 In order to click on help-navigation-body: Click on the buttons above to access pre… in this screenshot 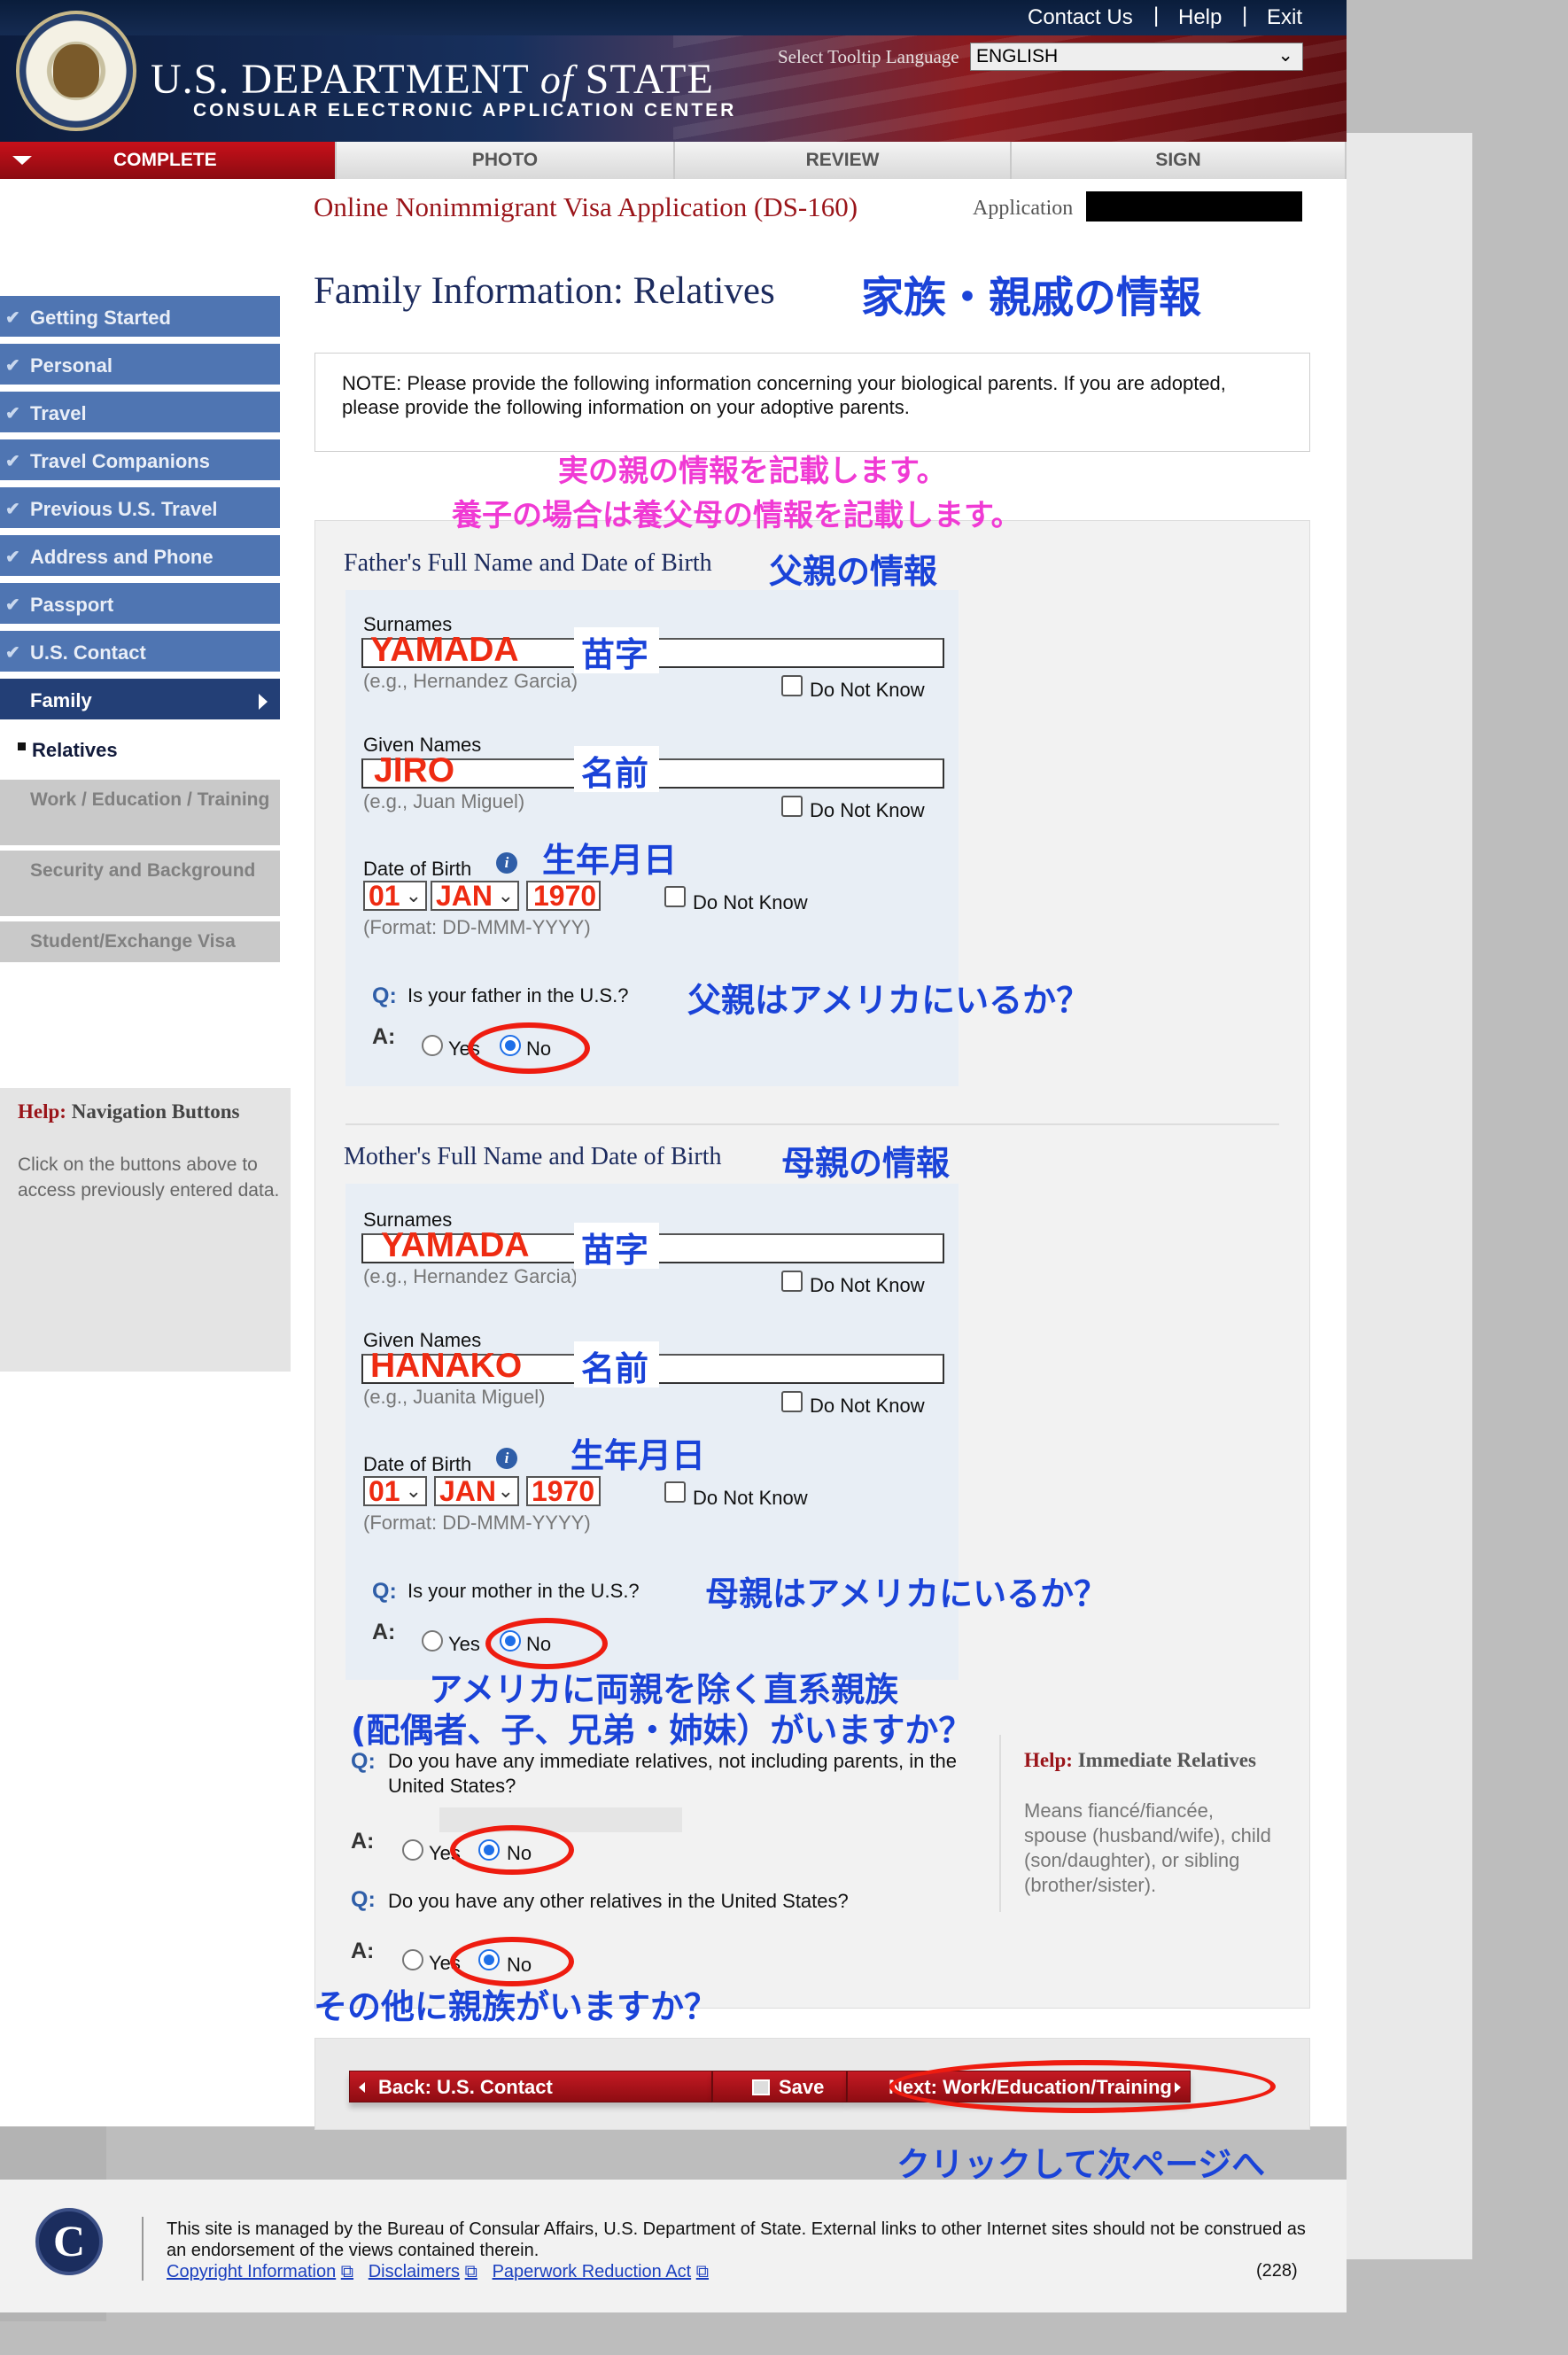, I will do `click(149, 1177)`.